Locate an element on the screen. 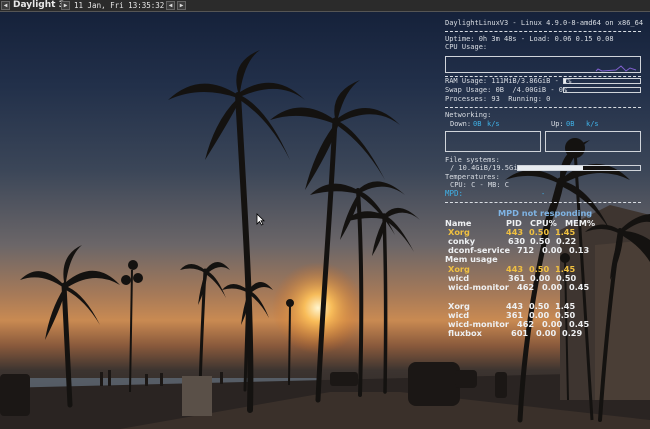 This screenshot has width=650, height=429. ram-bar-fill is located at coordinates (565, 81).